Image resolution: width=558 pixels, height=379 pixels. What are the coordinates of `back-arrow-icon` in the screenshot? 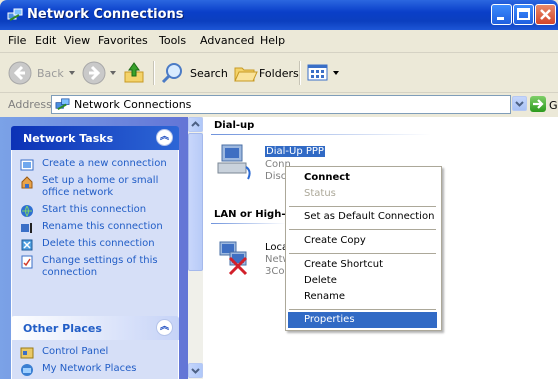 It's located at (20, 73).